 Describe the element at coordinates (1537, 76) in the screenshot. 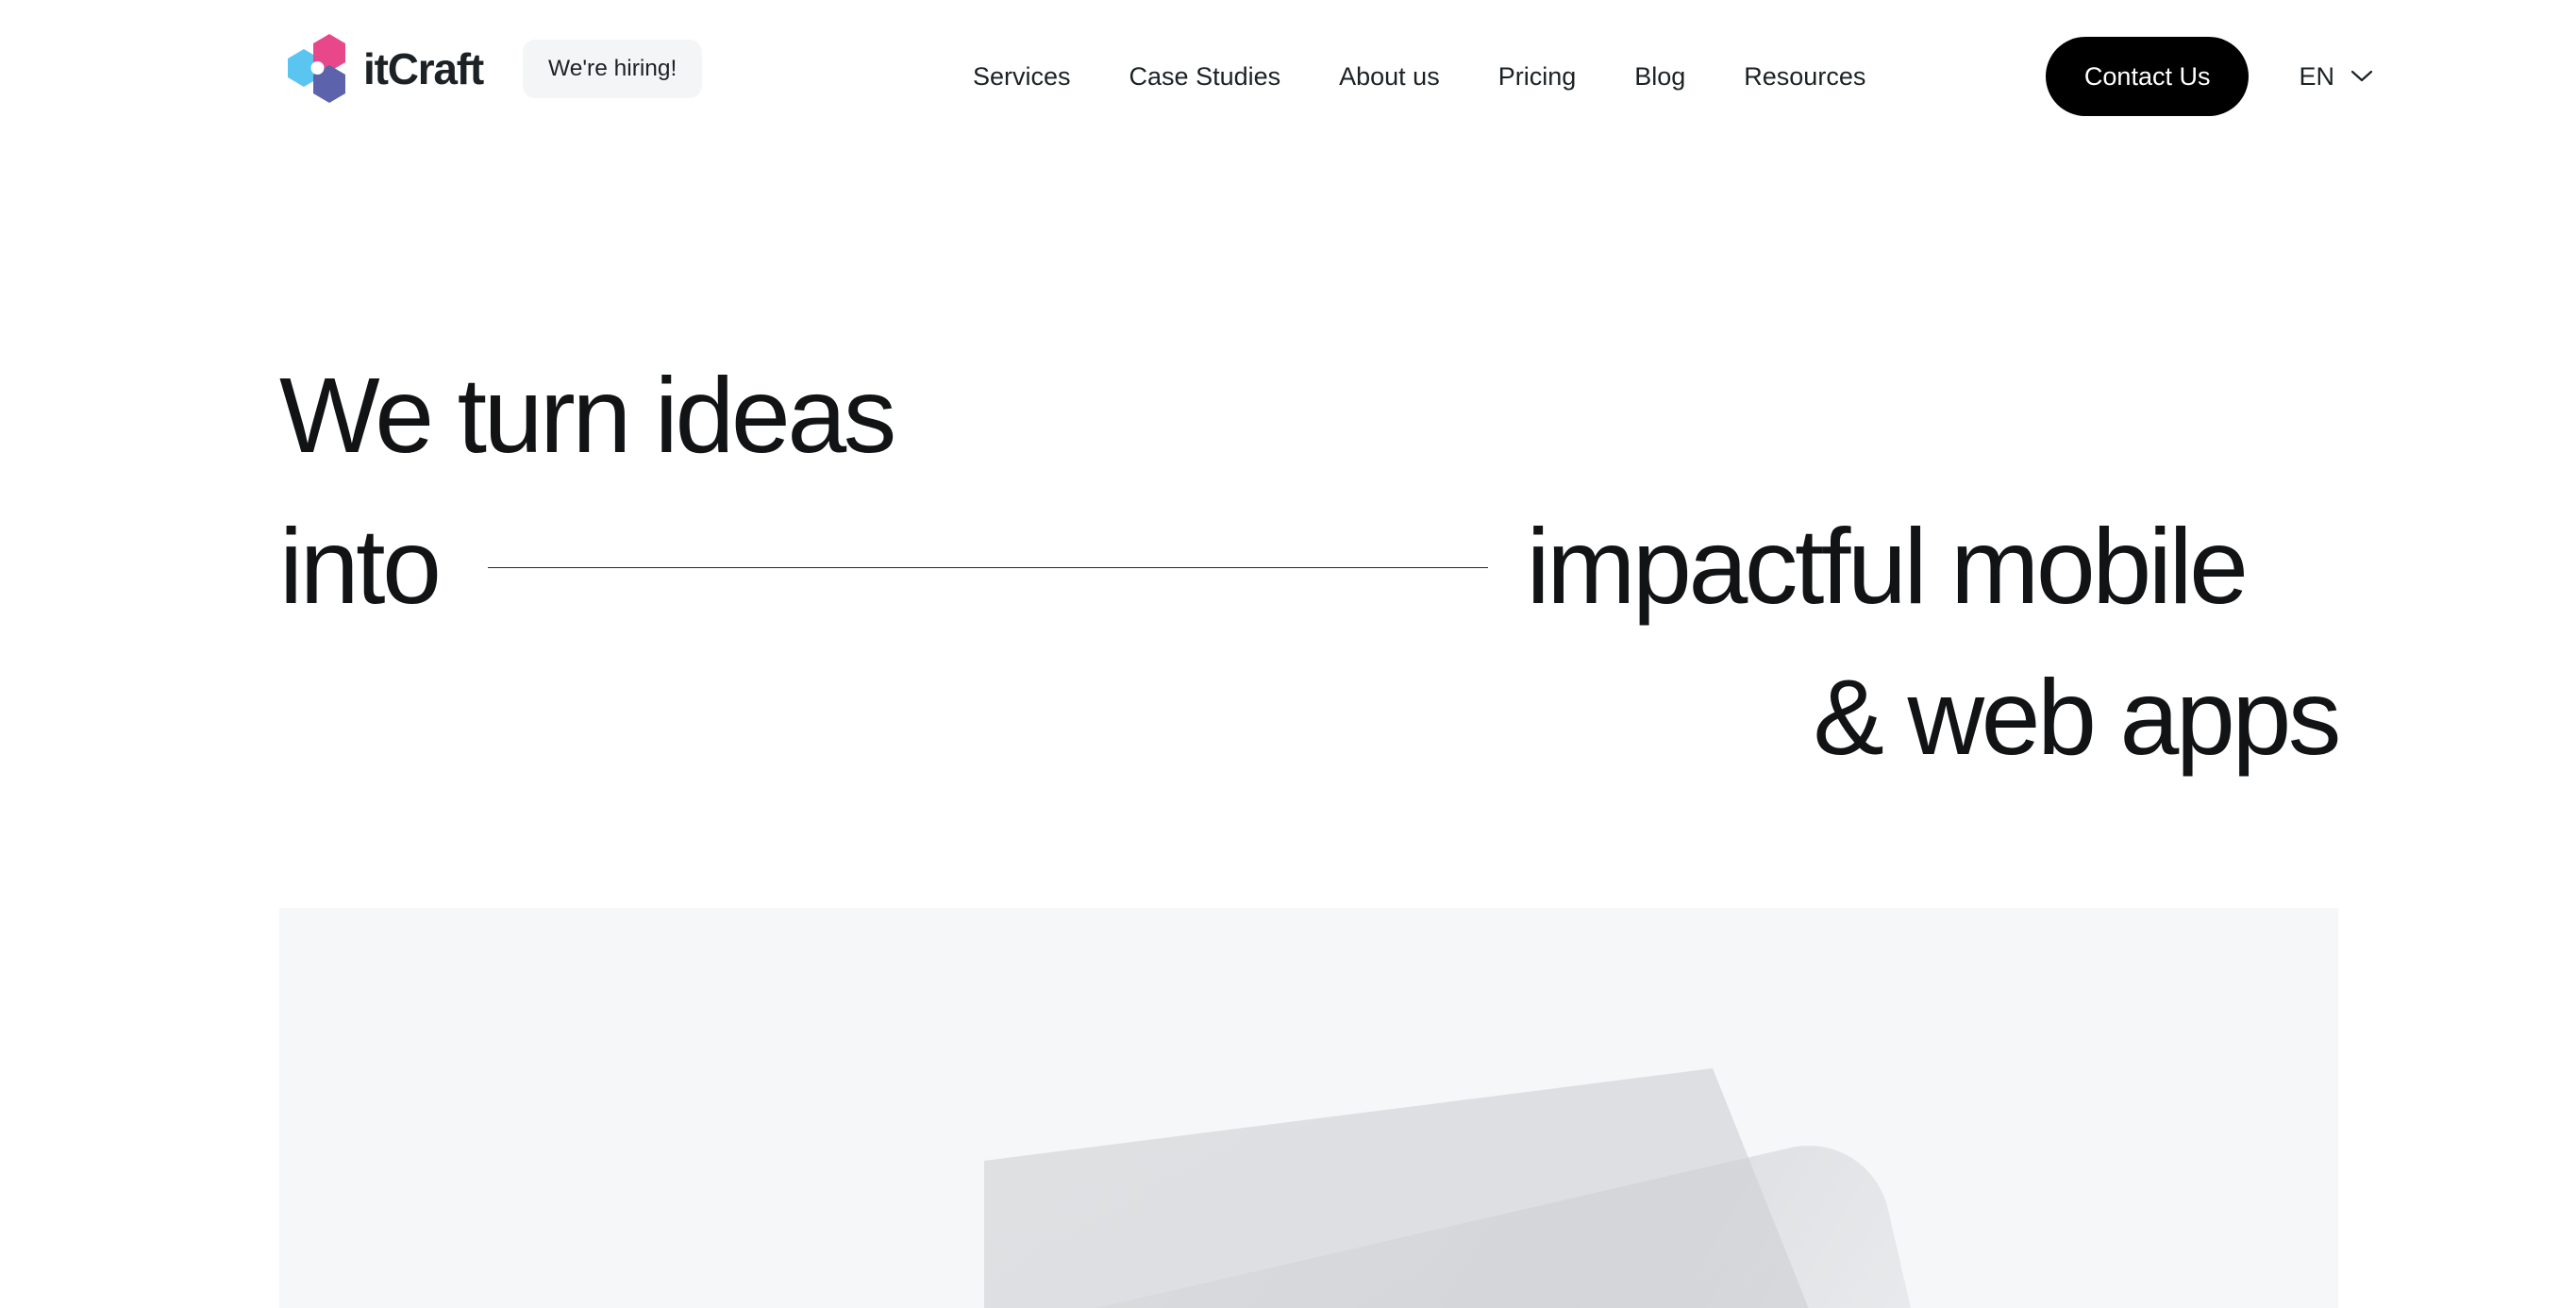

I see `nav-item-pricing: Pricing` at that location.